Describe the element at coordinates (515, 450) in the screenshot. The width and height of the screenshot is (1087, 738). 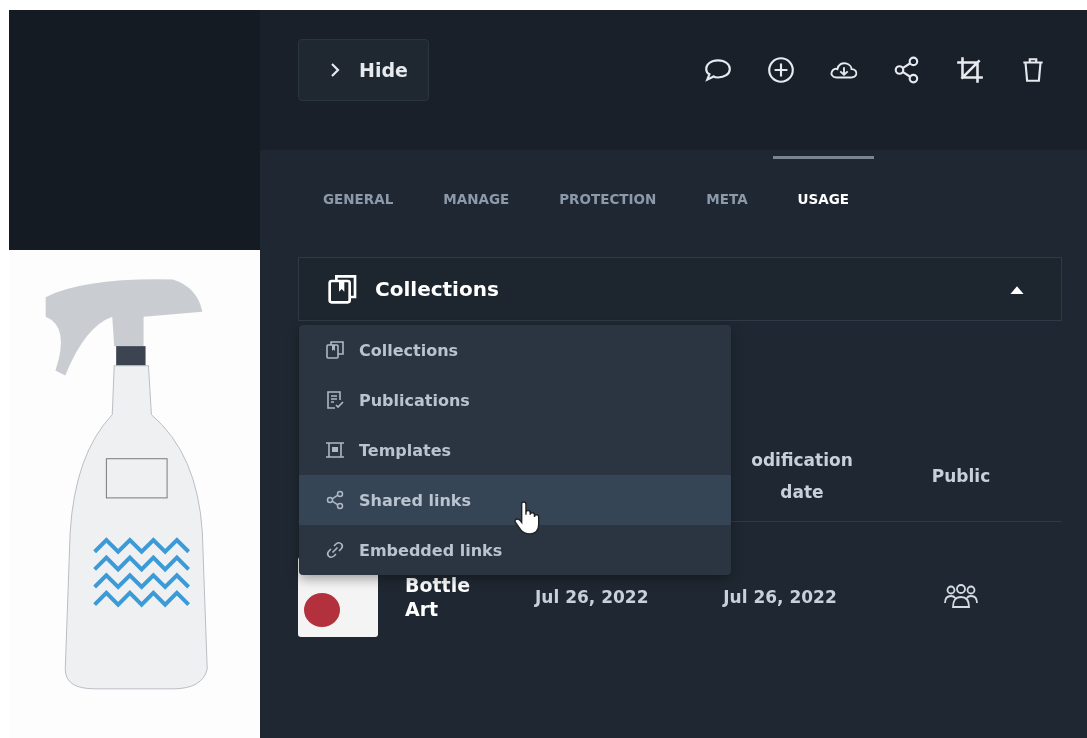
I see `menu-item: Templates` at that location.